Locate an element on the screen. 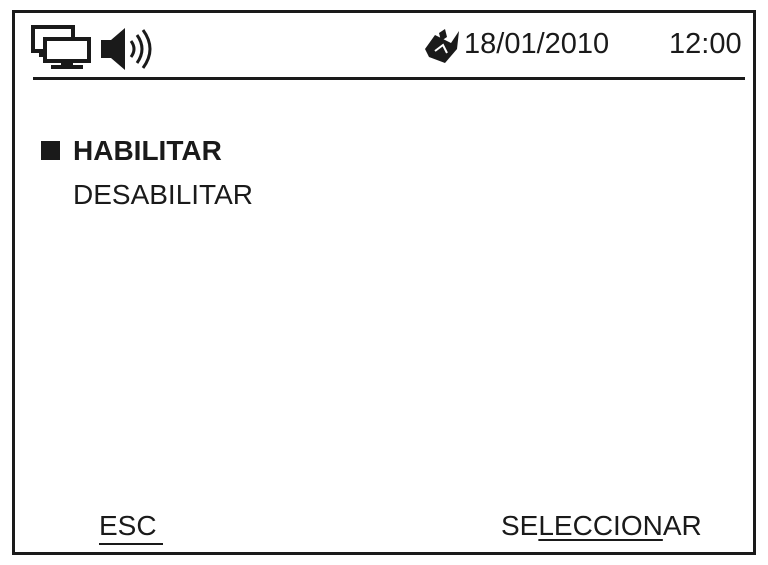 This screenshot has width=768, height=565. option-menu: HABILITAR DESABILITAR is located at coordinates (146, 175).